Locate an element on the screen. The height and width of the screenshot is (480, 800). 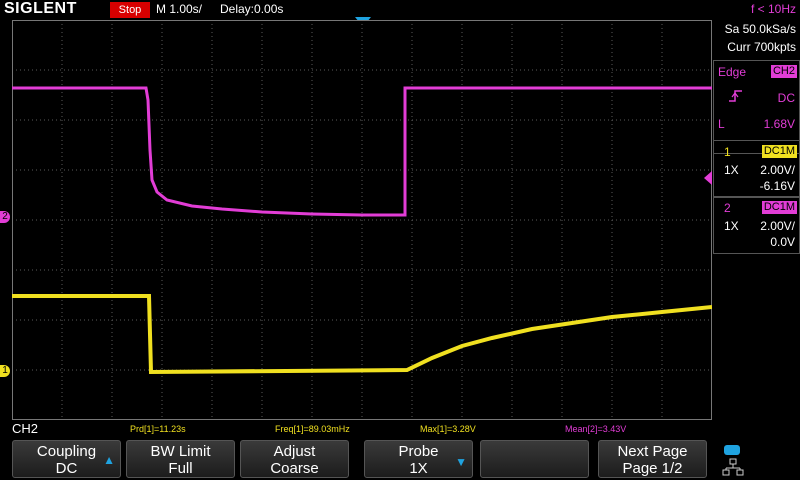
channel-1-scale: 2.00V/ is located at coordinates (777, 170).